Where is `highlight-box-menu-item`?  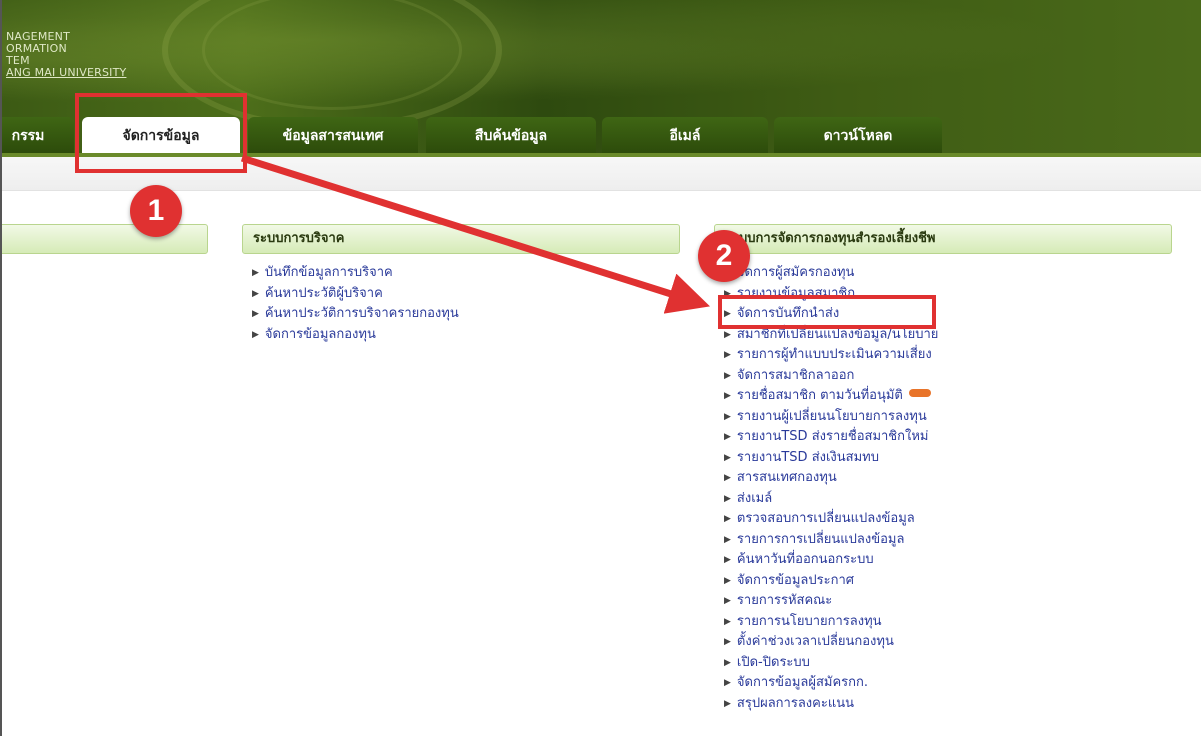
highlight-box-menu-item is located at coordinates (827, 312).